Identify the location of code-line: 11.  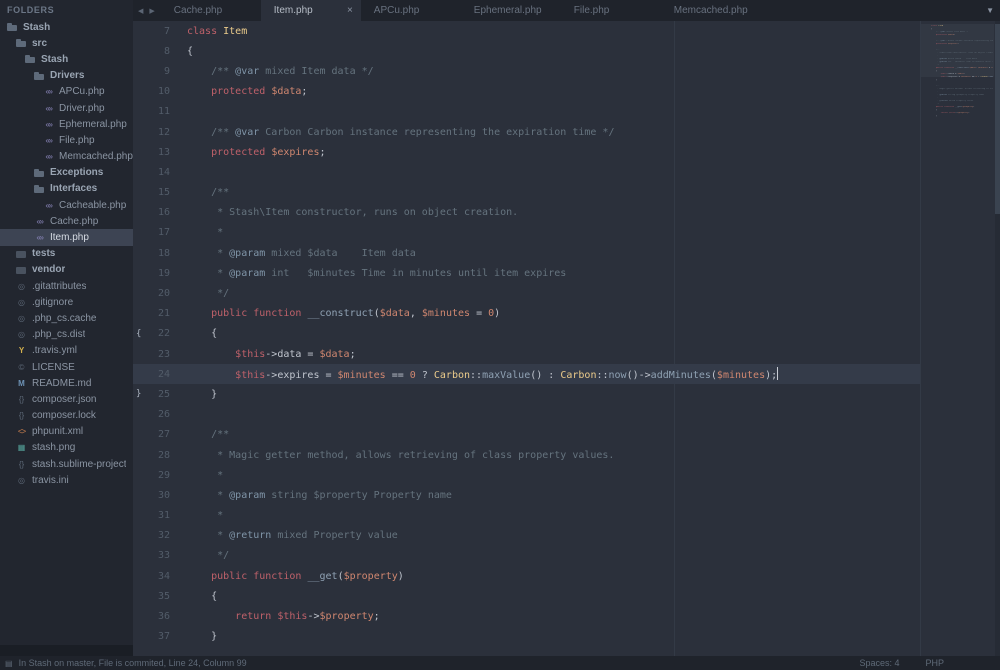
(526, 112).